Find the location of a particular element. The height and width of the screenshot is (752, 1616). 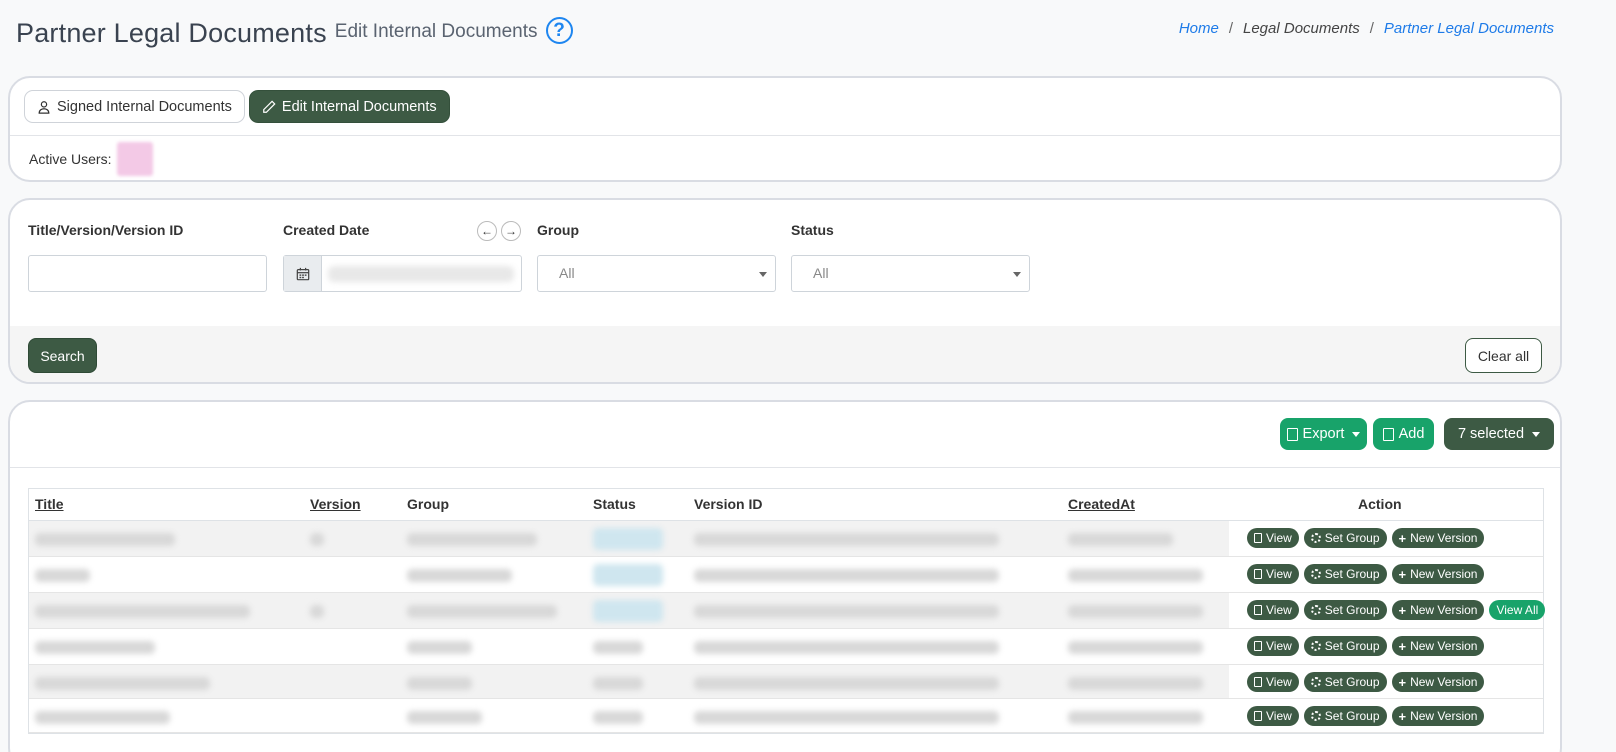

group-filter-label: Group is located at coordinates (558, 230).